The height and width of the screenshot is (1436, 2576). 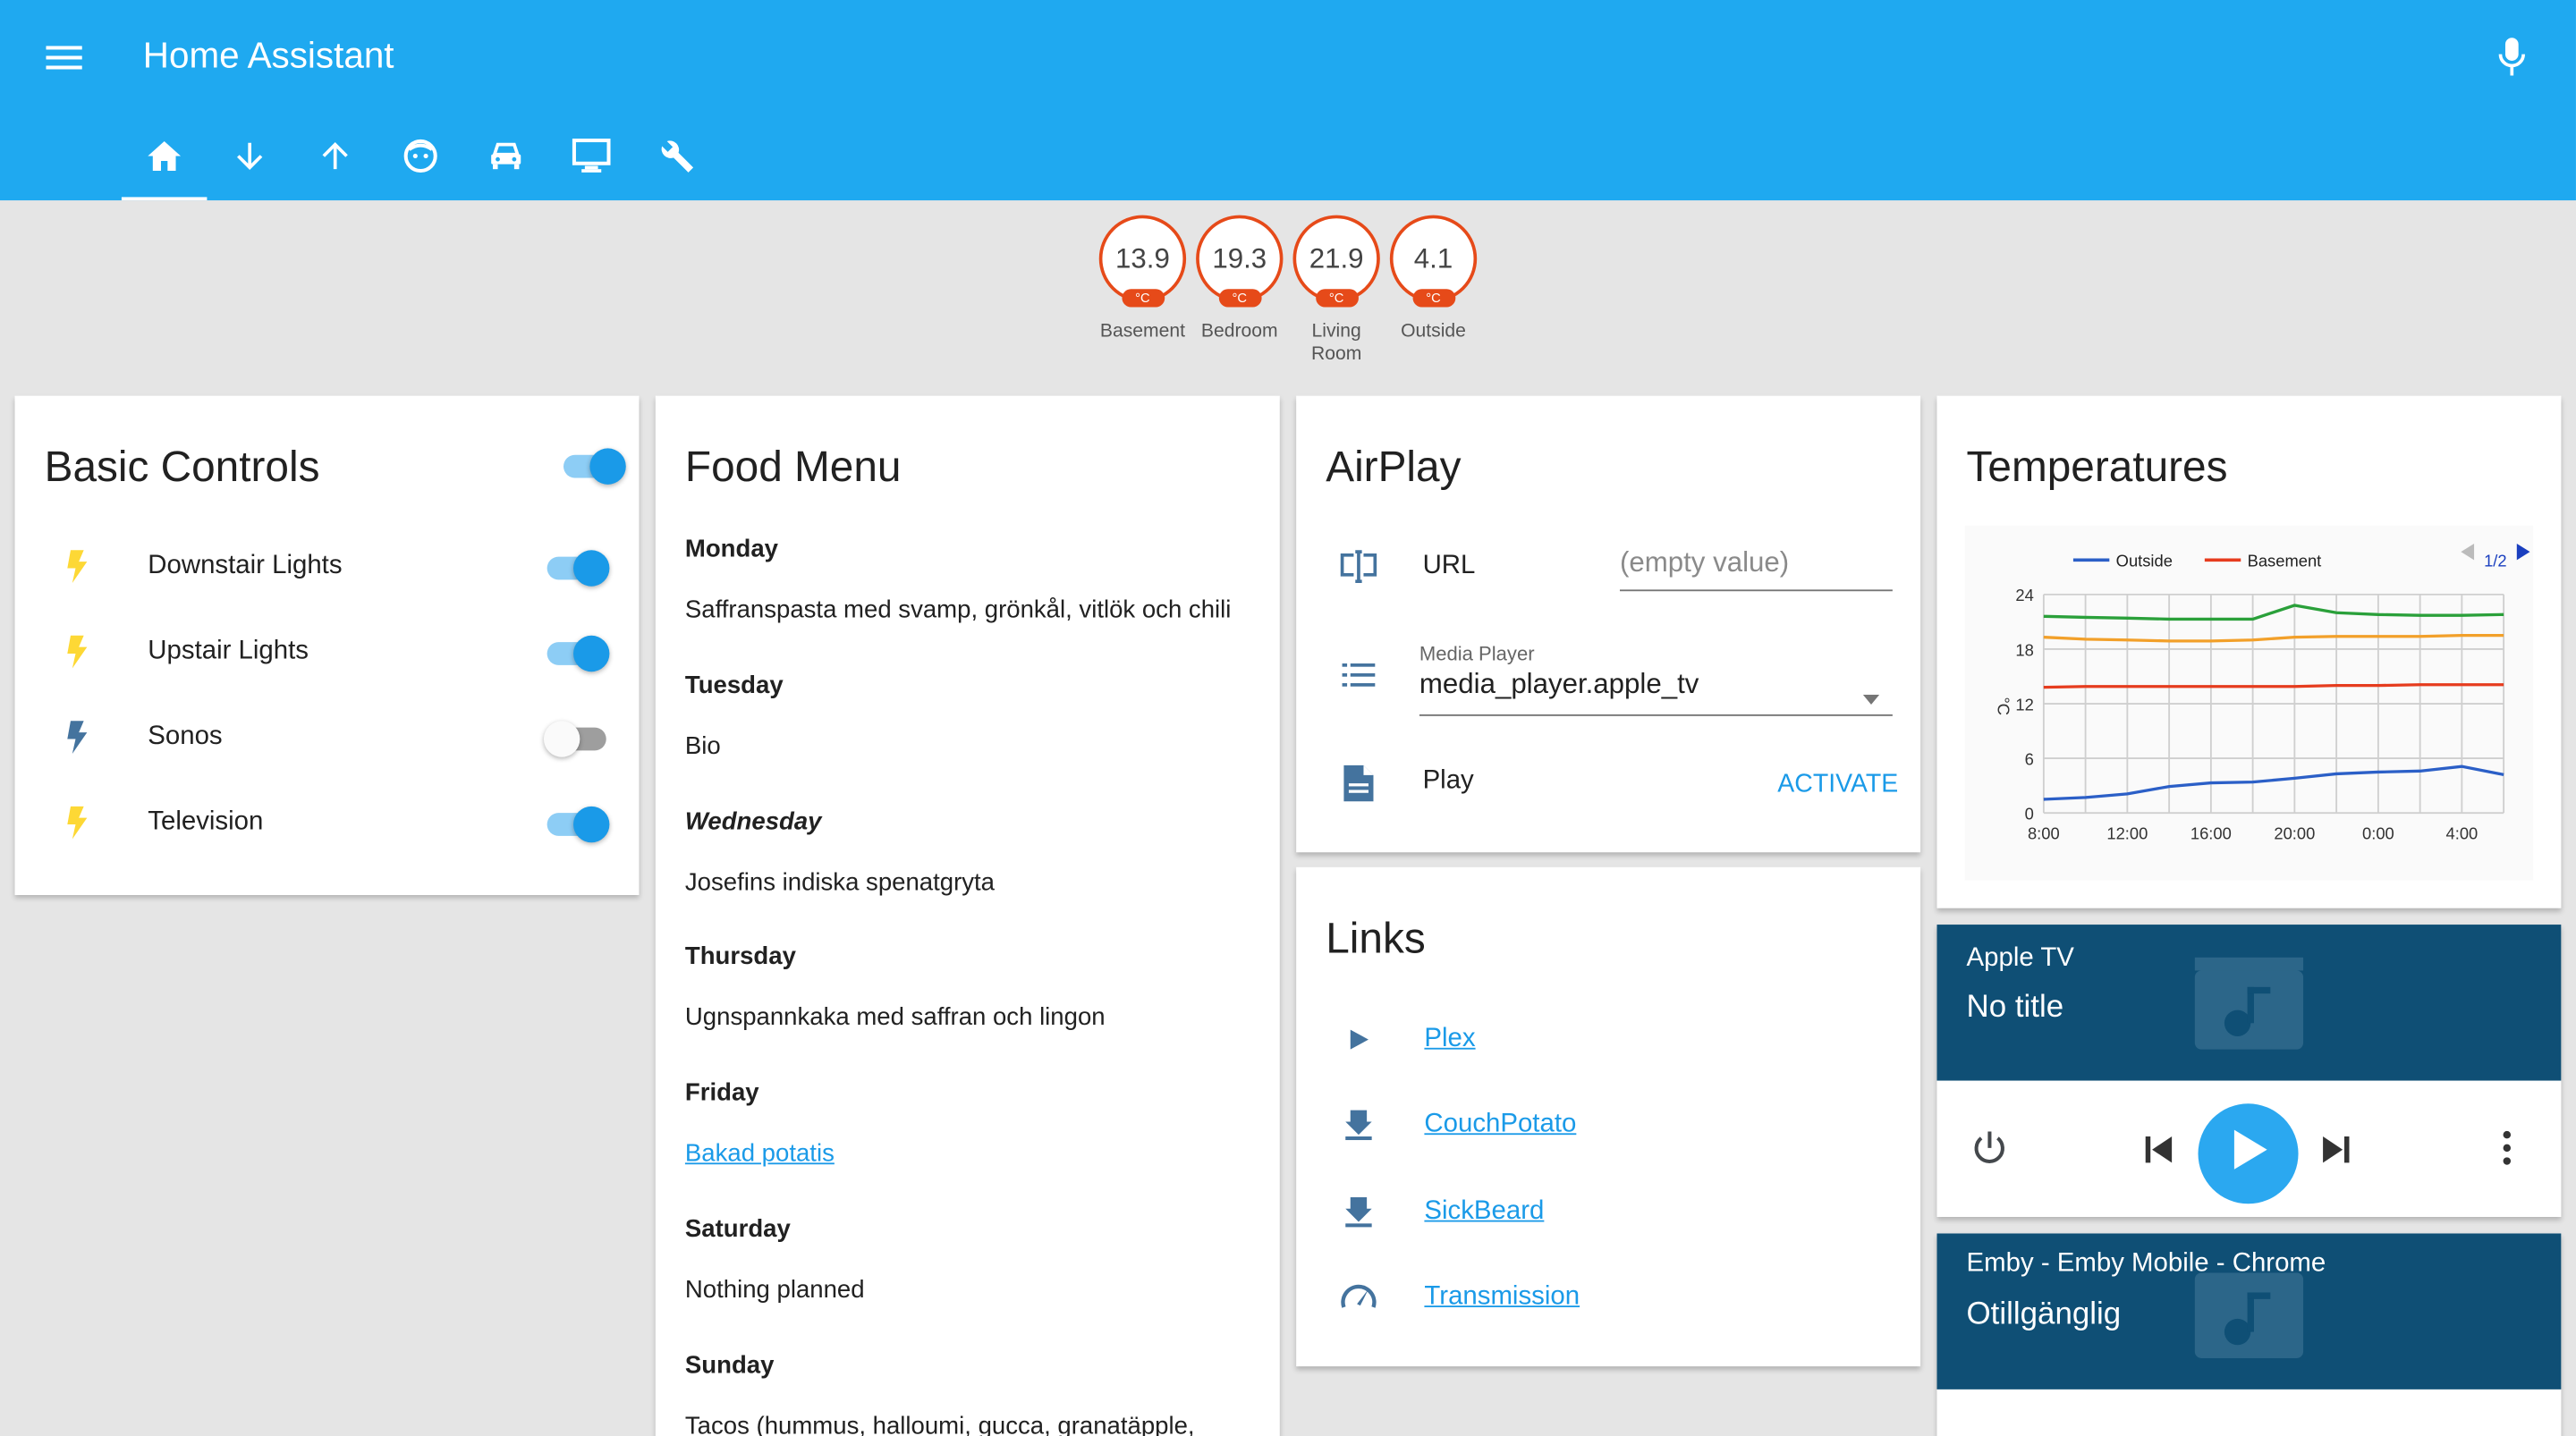 I want to click on menu-icon, so click(x=63, y=57).